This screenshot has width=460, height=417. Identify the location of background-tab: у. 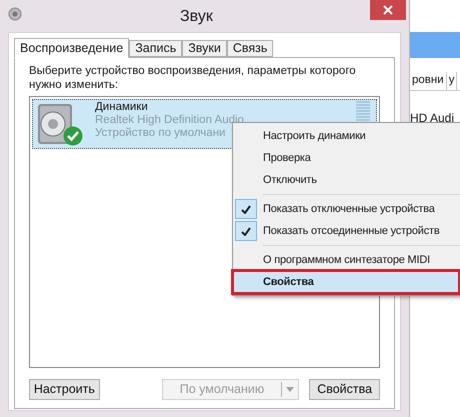
(452, 81).